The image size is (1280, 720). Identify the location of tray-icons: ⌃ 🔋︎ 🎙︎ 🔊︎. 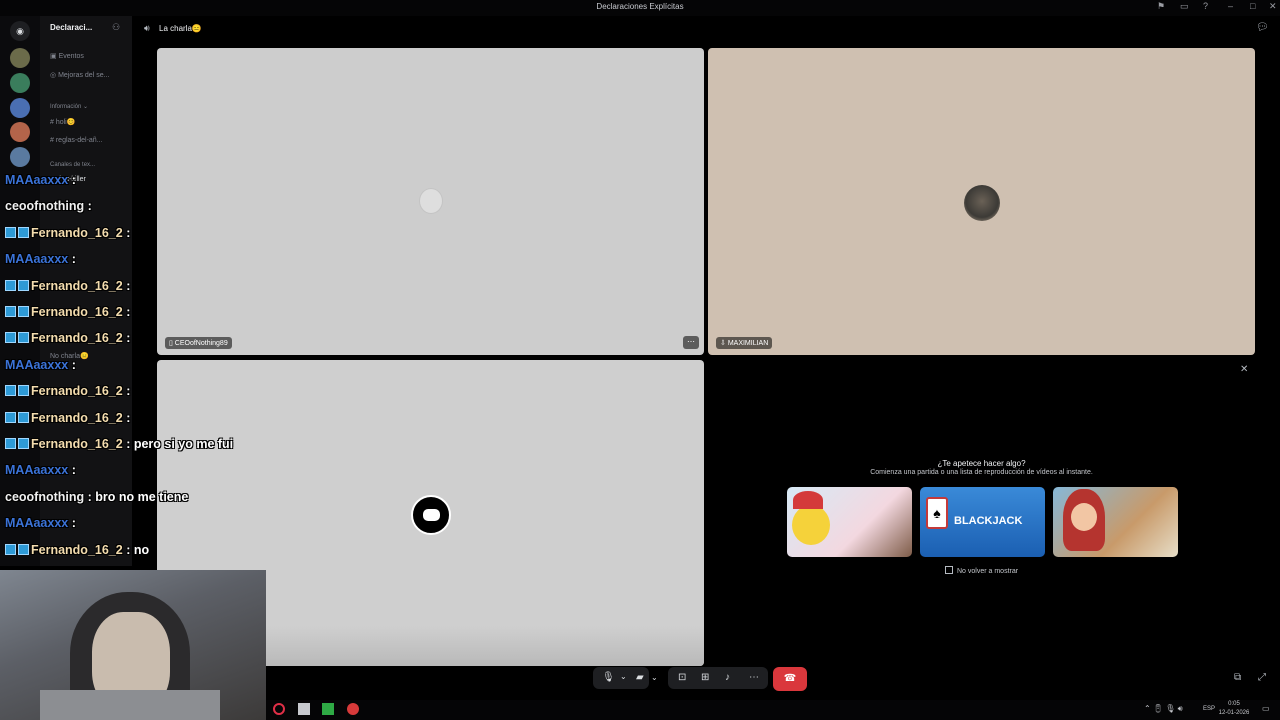
(1163, 709).